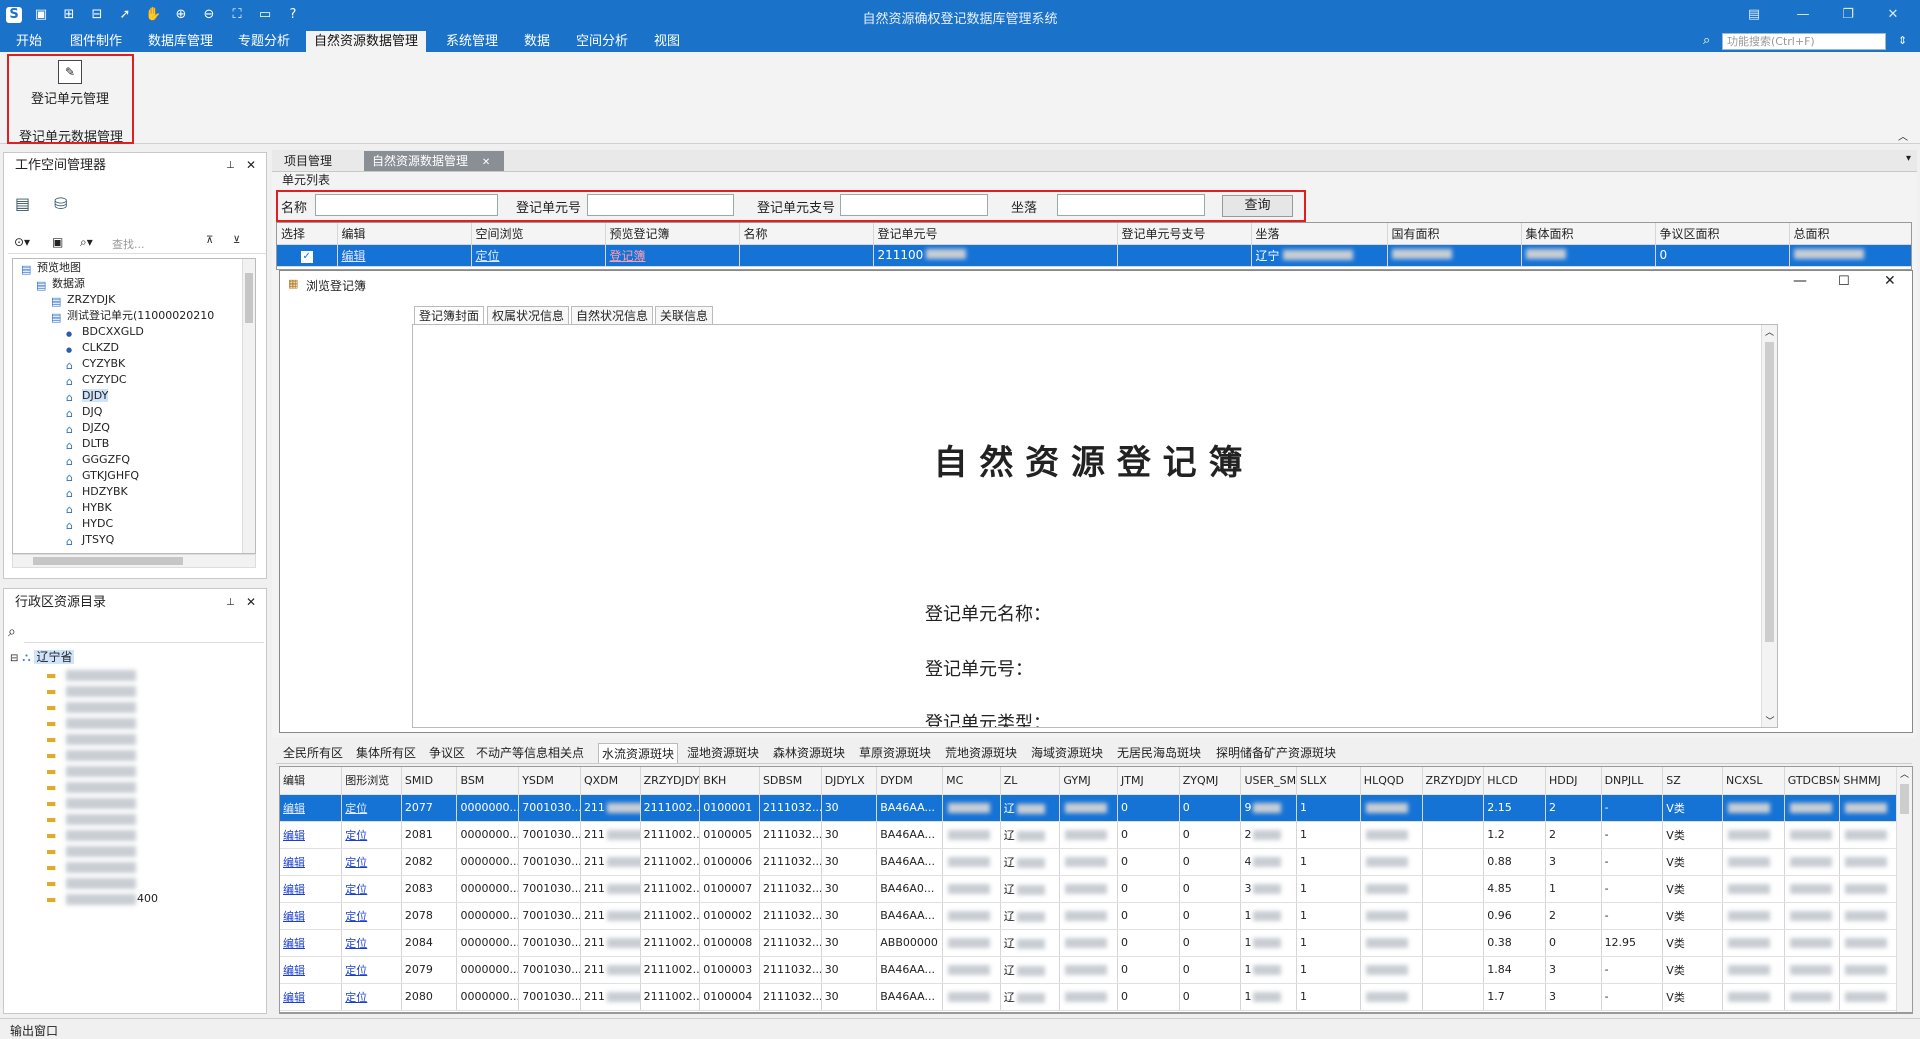 The width and height of the screenshot is (1920, 1039). I want to click on tab-7: 草原资源斑块, so click(895, 753).